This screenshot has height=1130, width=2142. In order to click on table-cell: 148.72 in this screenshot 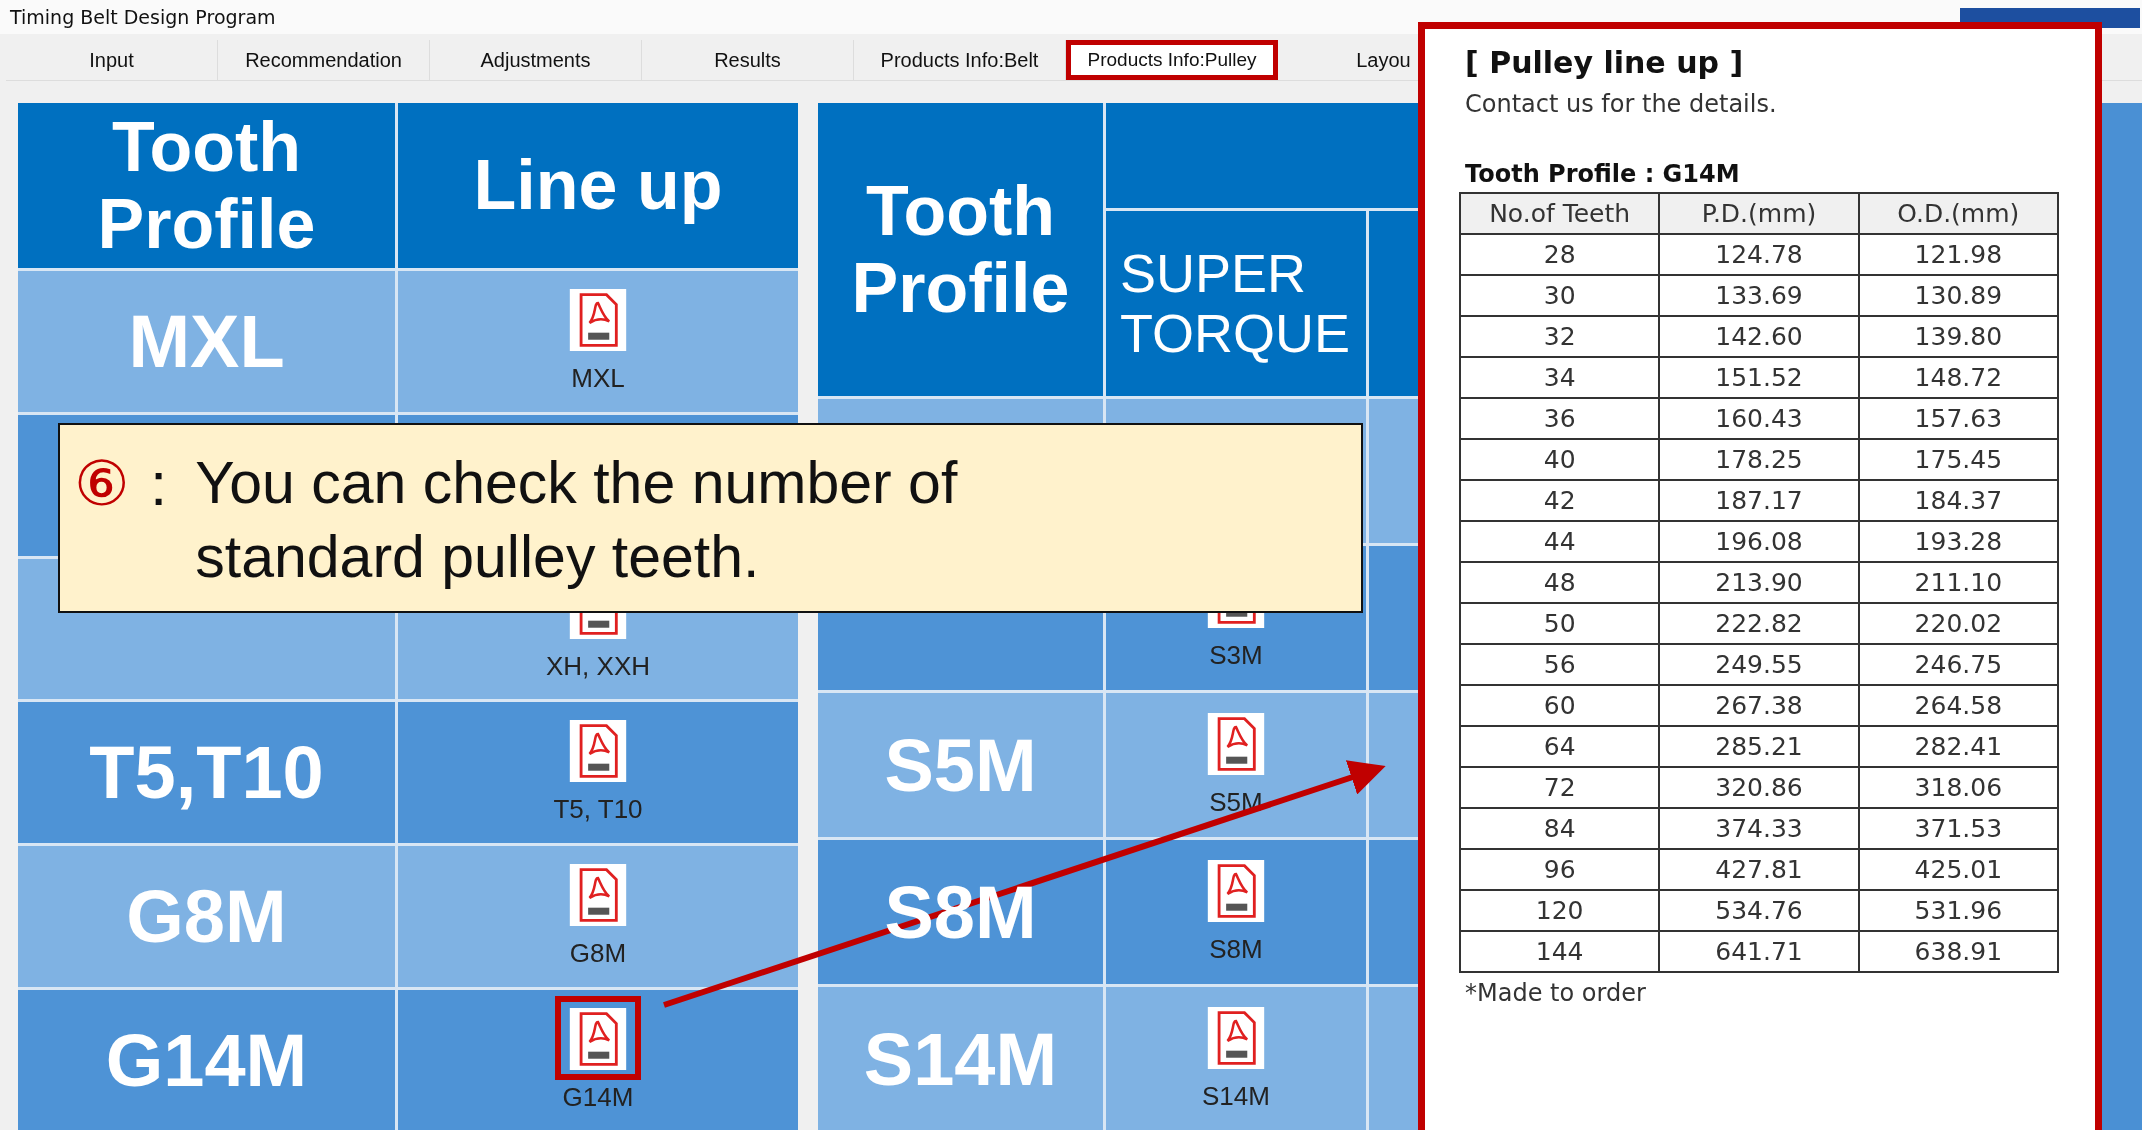, I will do `click(1958, 377)`.